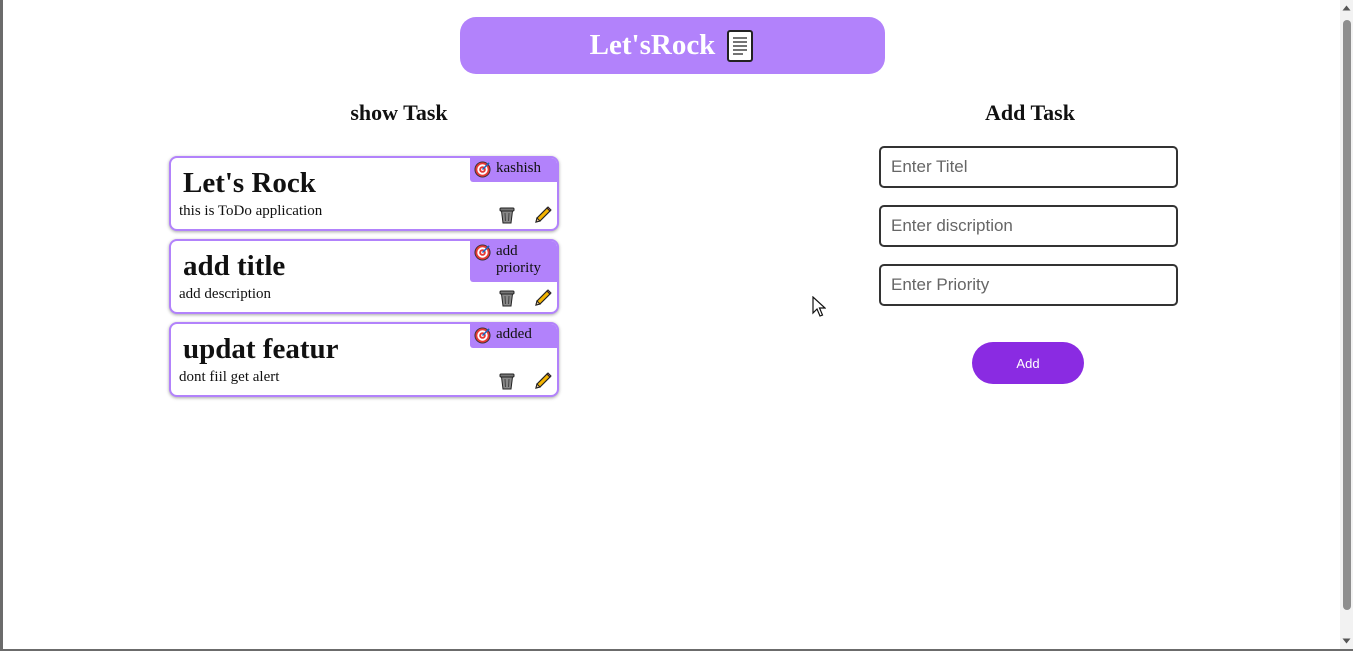 The height and width of the screenshot is (651, 1353). I want to click on show-task-heading: show Task, so click(399, 112).